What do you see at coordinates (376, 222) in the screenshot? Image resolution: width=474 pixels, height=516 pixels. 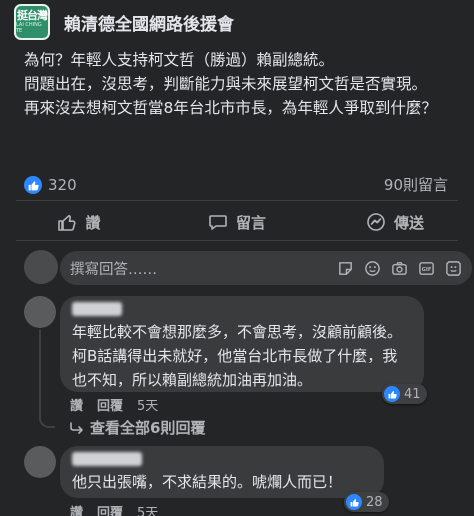 I see `messenger-icon` at bounding box center [376, 222].